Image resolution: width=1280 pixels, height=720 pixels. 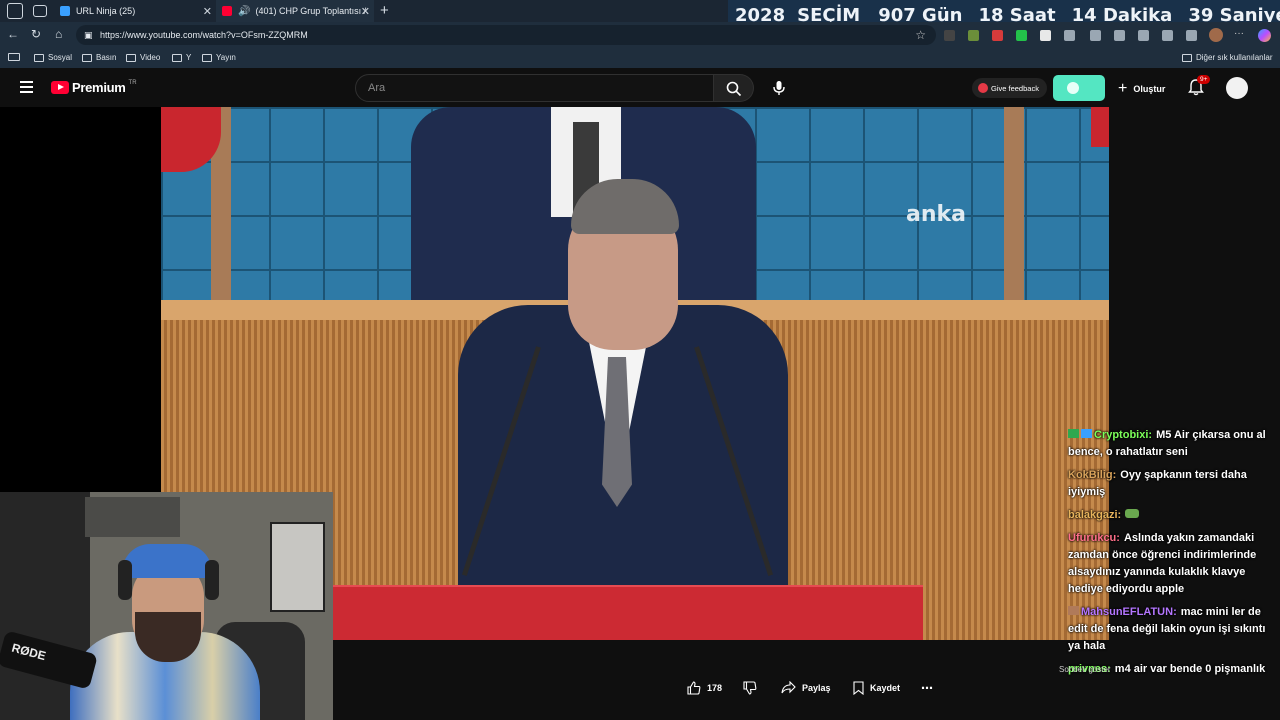 I want to click on tab-url-ninja: URL Ninja (25) ✕, so click(x=135, y=11).